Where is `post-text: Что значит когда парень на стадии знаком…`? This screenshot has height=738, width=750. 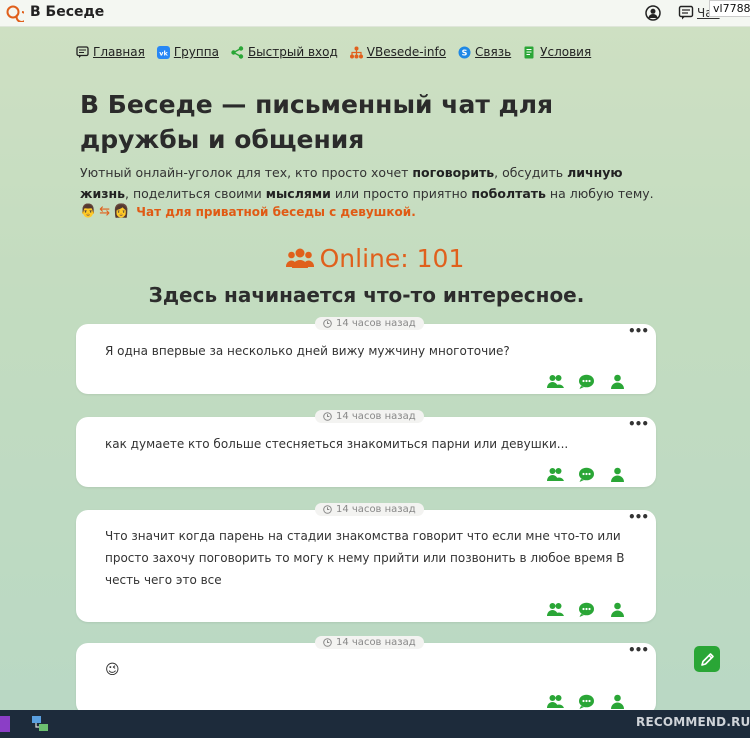 post-text: Что значит когда парень на стадии знаком… is located at coordinates (365, 558).